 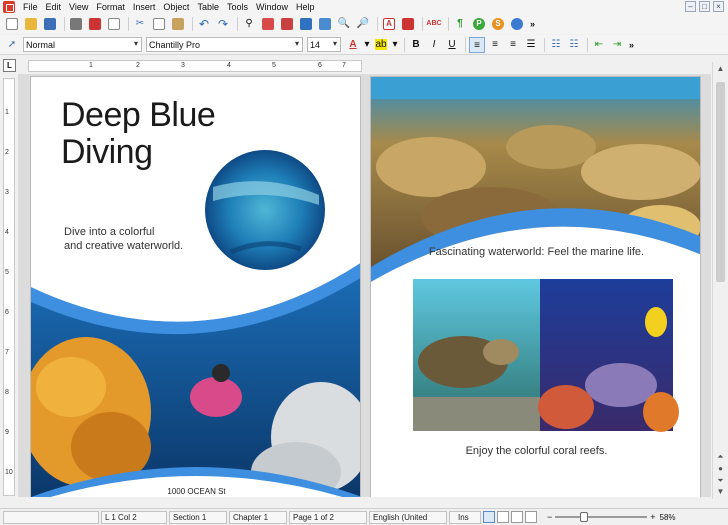 What do you see at coordinates (140, 24) in the screenshot?
I see `cut-button: ✂` at bounding box center [140, 24].